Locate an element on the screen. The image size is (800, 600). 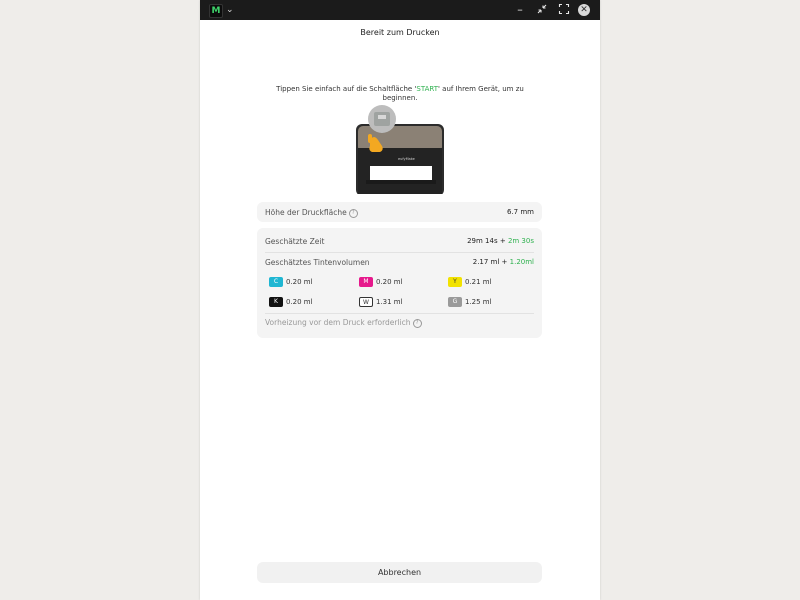
ink-item-white: W 1.31 ml is located at coordinates (381, 302).